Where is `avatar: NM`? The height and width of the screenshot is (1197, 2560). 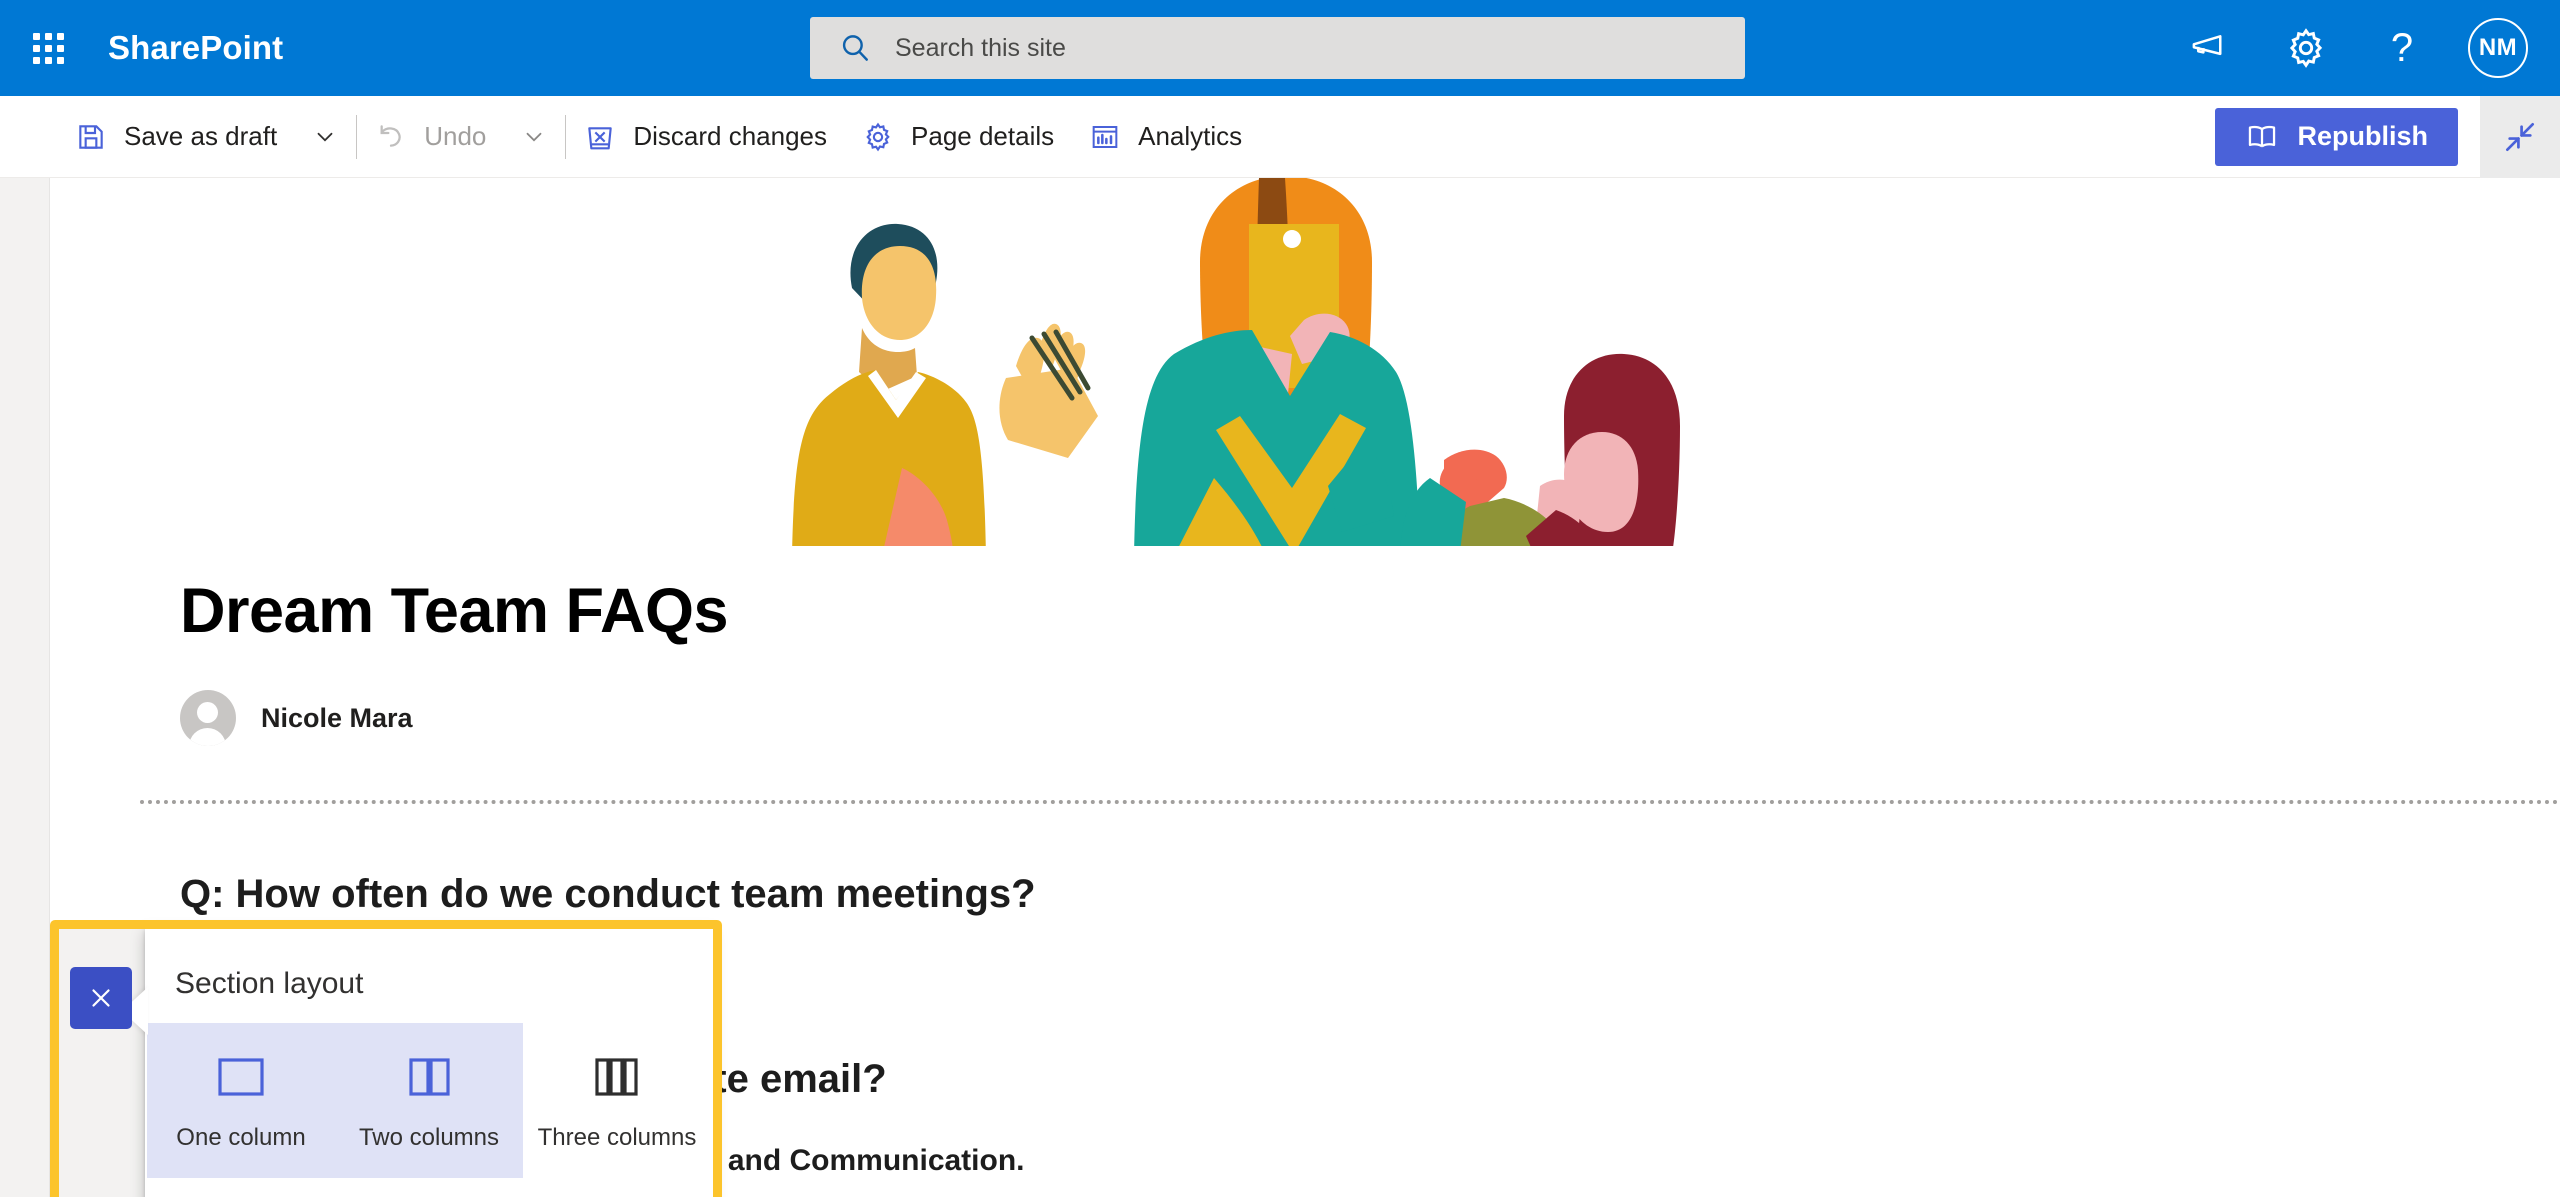 avatar: NM is located at coordinates (2498, 48).